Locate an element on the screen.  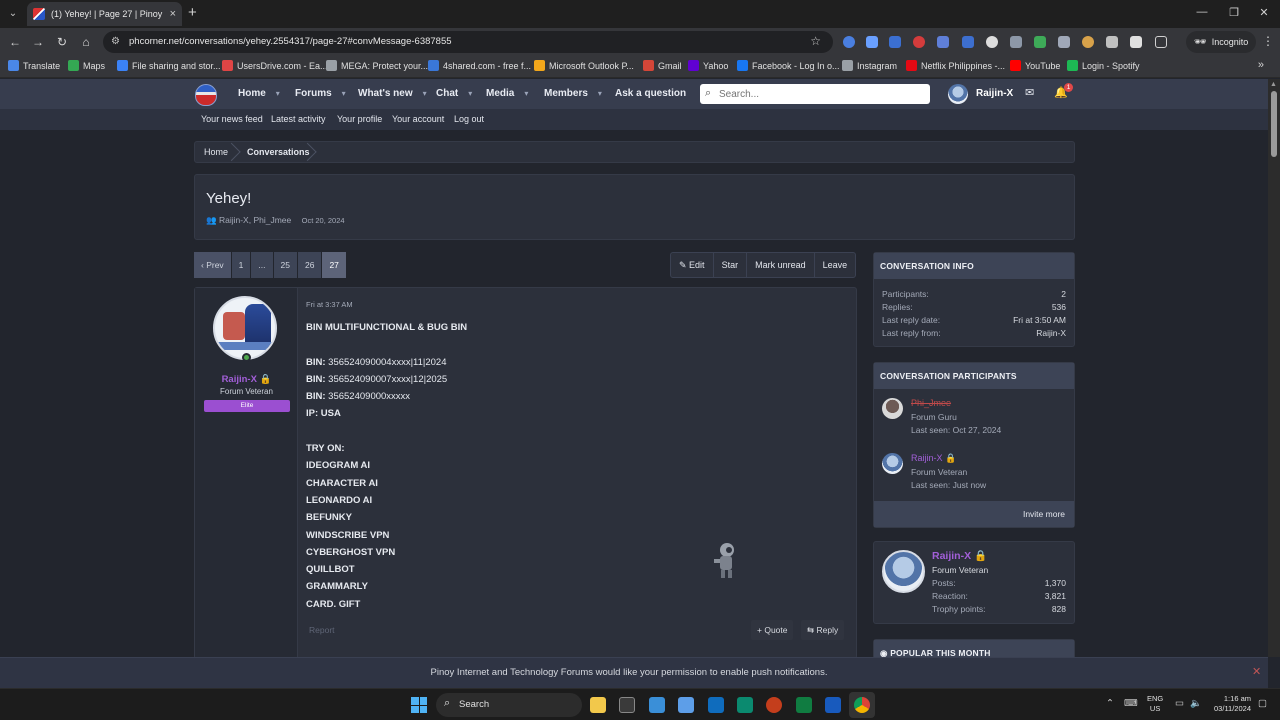
minimize-icon: — is located at coordinates (1202, 12).